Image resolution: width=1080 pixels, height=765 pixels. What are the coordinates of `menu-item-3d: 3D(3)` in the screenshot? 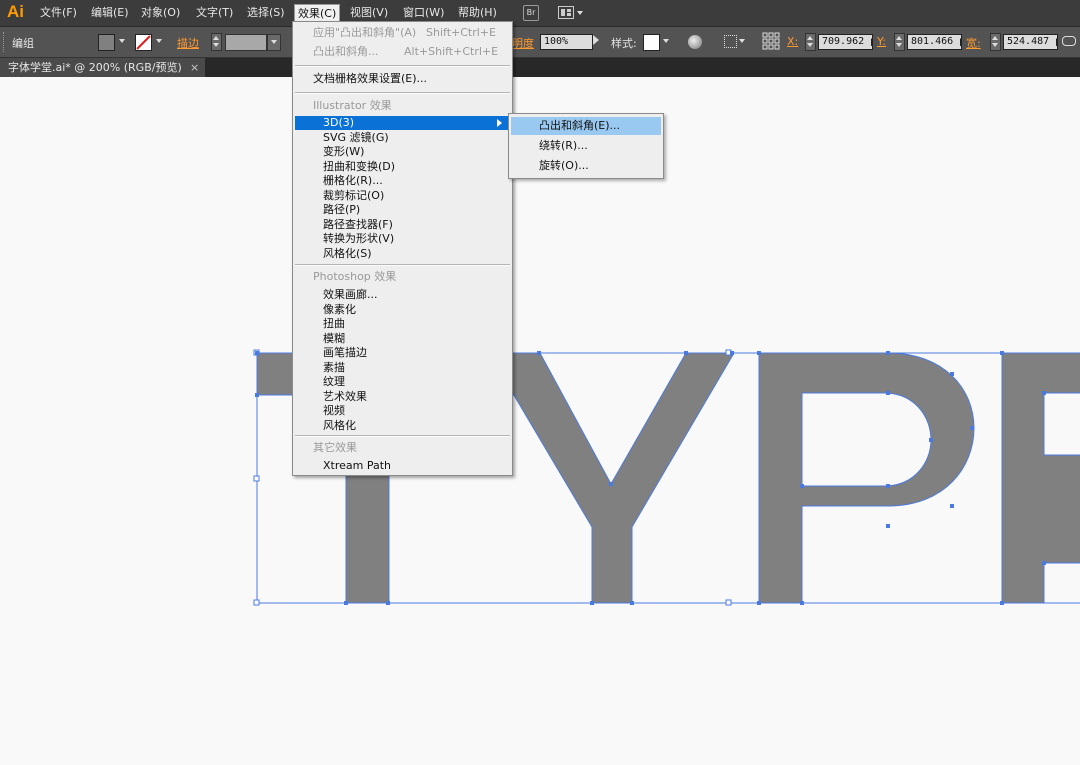 It's located at (401, 123).